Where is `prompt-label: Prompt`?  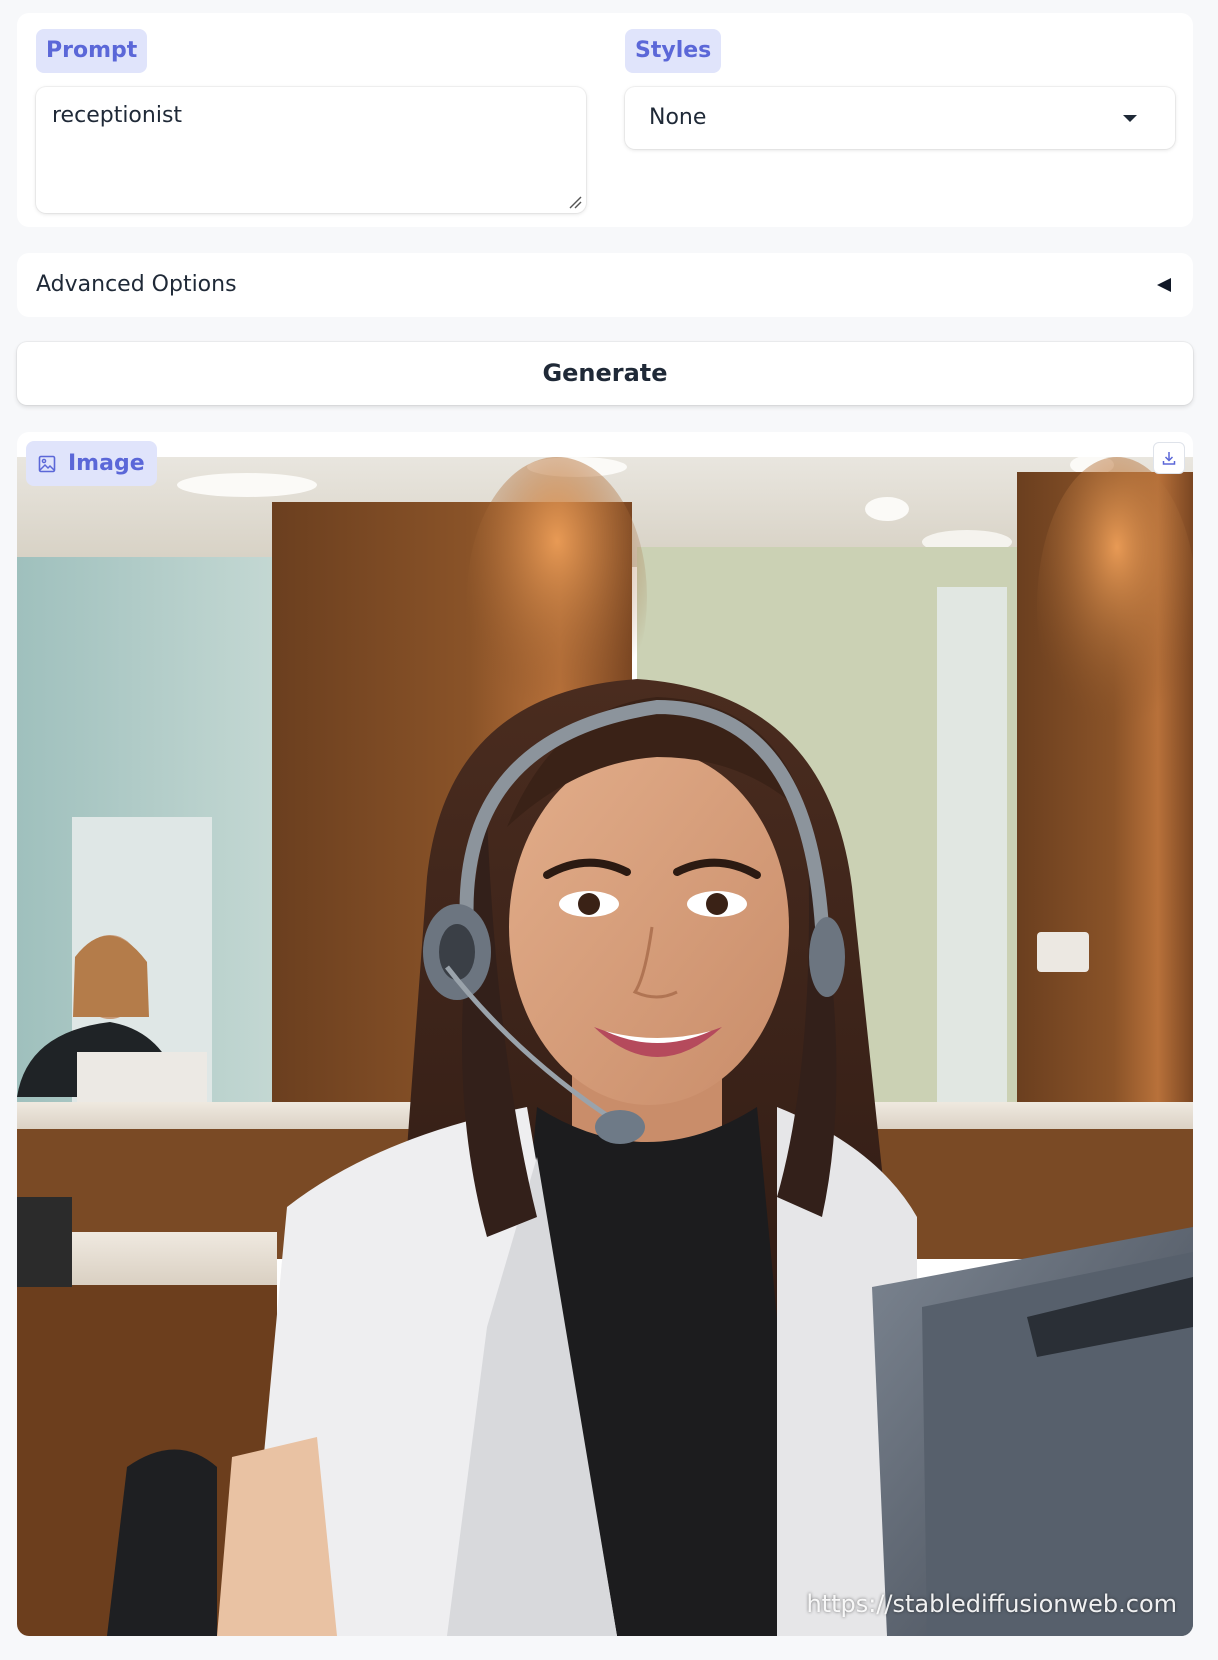 prompt-label: Prompt is located at coordinates (92, 51).